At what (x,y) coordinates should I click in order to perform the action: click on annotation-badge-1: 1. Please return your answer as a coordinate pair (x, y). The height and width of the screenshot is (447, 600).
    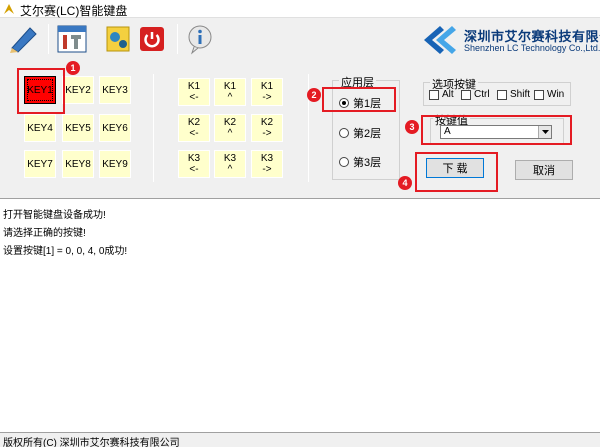
    Looking at the image, I should click on (73, 68).